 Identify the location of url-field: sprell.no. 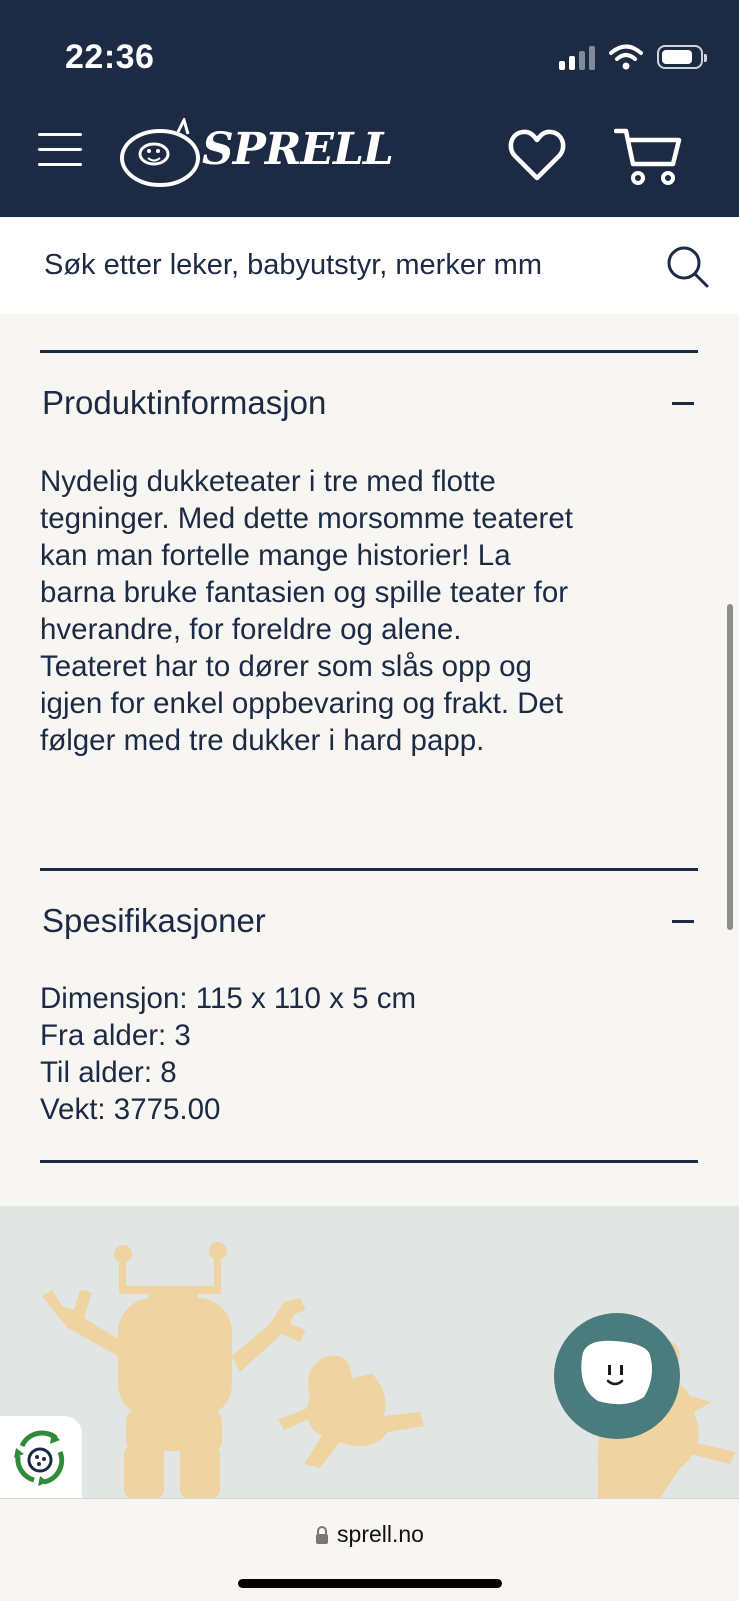
(369, 1534).